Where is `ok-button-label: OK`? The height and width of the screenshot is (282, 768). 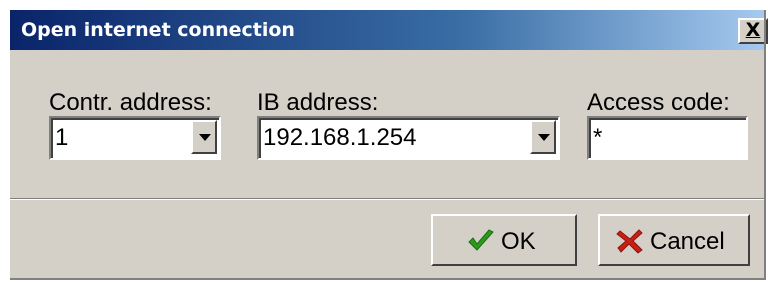
ok-button-label: OK is located at coordinates (518, 241).